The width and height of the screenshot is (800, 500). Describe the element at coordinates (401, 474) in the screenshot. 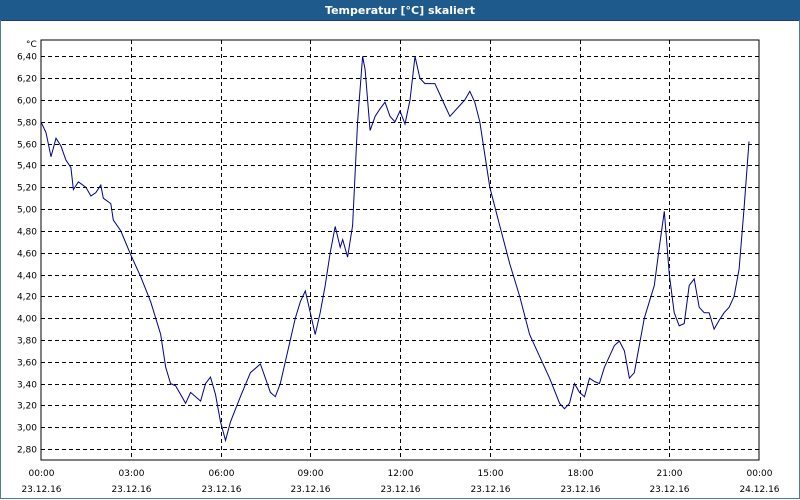

I see `x-tick-time: 12:00` at that location.